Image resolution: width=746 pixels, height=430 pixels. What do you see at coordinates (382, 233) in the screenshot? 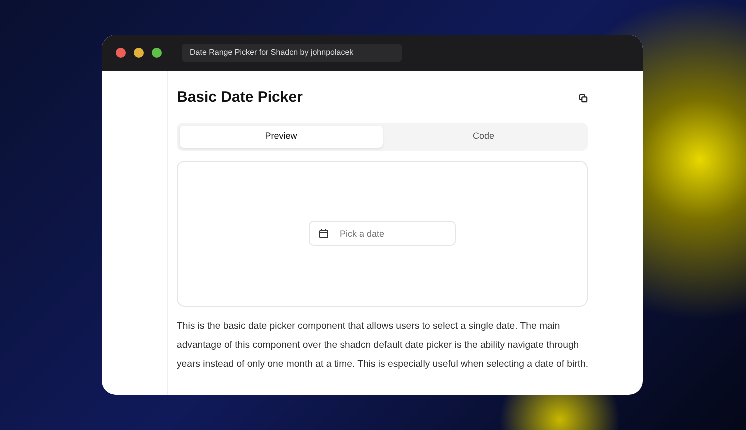
I see `date-picker-field: Pick a date` at bounding box center [382, 233].